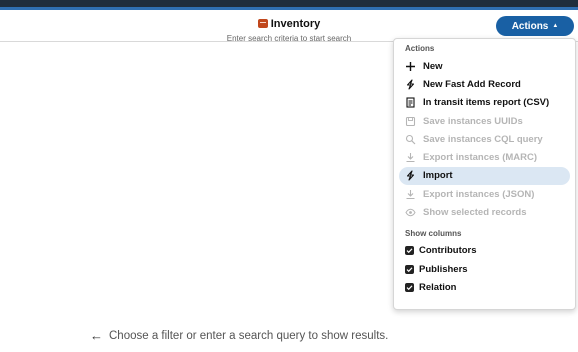 The image size is (578, 352). What do you see at coordinates (475, 213) in the screenshot?
I see `menu-item-label: Show selected records` at bounding box center [475, 213].